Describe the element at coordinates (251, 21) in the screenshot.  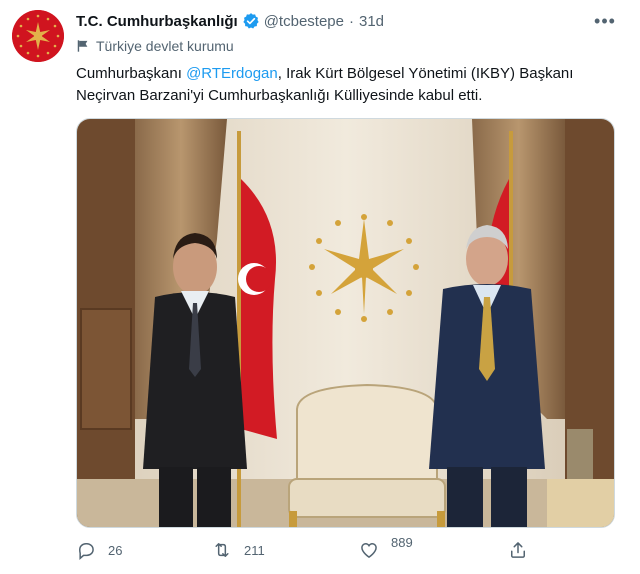
I see `verified-badge-icon` at that location.